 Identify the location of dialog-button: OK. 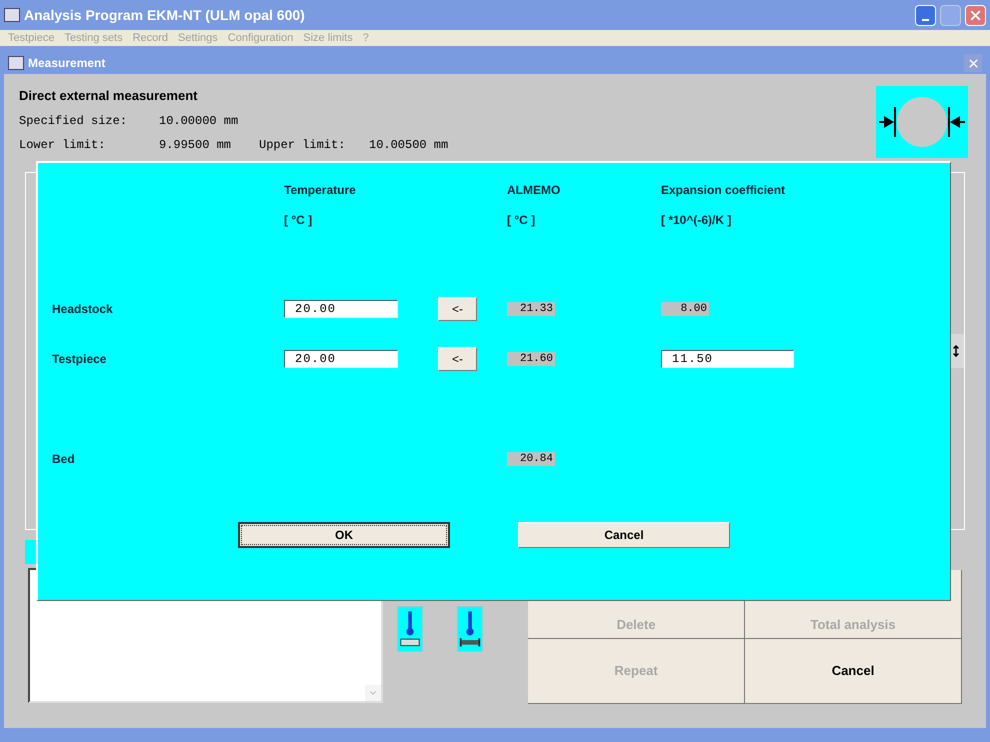
(344, 535).